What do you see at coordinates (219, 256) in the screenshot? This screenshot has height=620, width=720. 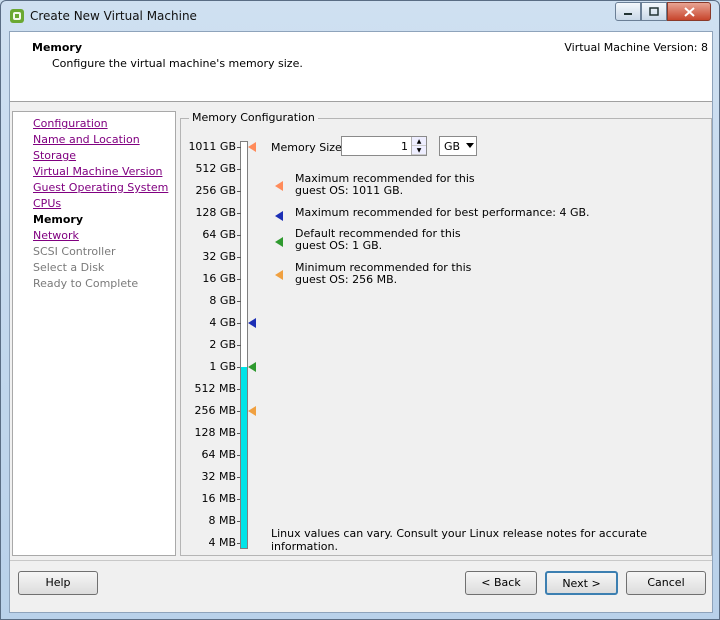 I see `scale-label: 32 GB` at bounding box center [219, 256].